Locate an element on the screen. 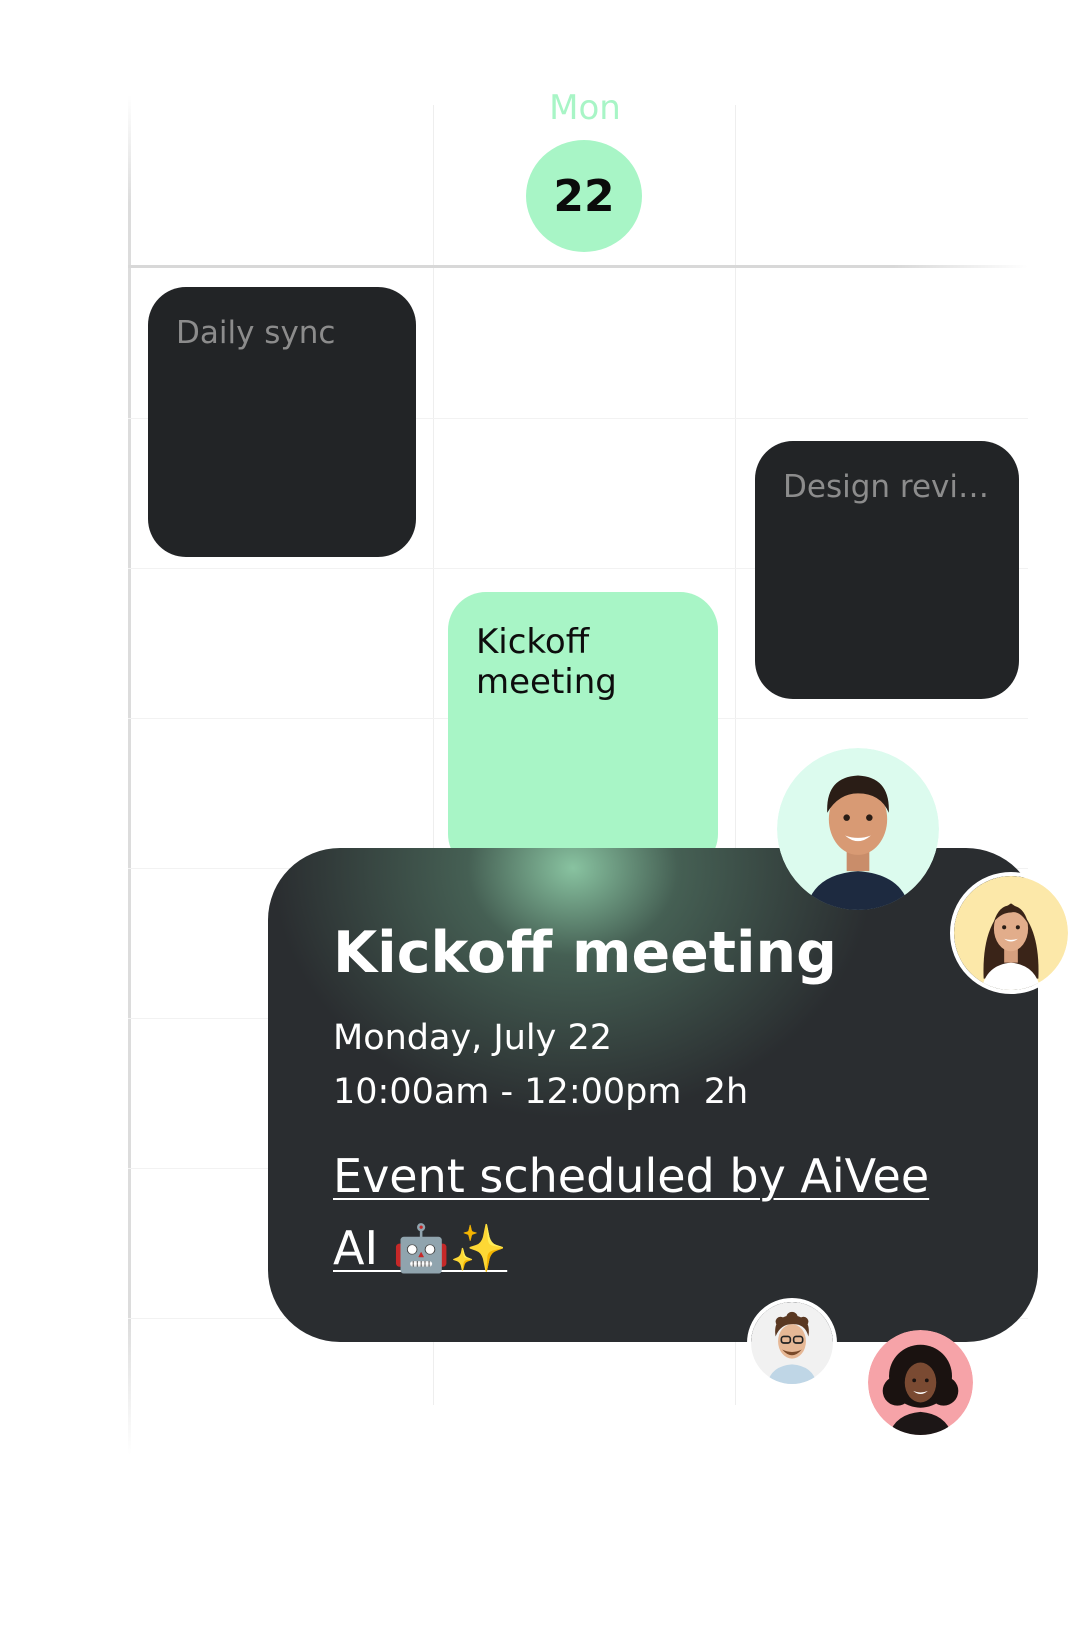 This screenshot has height=1640, width=1070. event-title: Kickoff meeting is located at coordinates (546, 662).